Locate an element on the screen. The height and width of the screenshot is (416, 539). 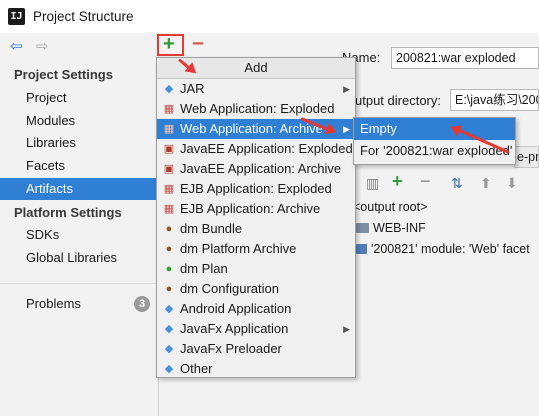
menu-item-label: JavaFx Preloader is located at coordinates (231, 348).